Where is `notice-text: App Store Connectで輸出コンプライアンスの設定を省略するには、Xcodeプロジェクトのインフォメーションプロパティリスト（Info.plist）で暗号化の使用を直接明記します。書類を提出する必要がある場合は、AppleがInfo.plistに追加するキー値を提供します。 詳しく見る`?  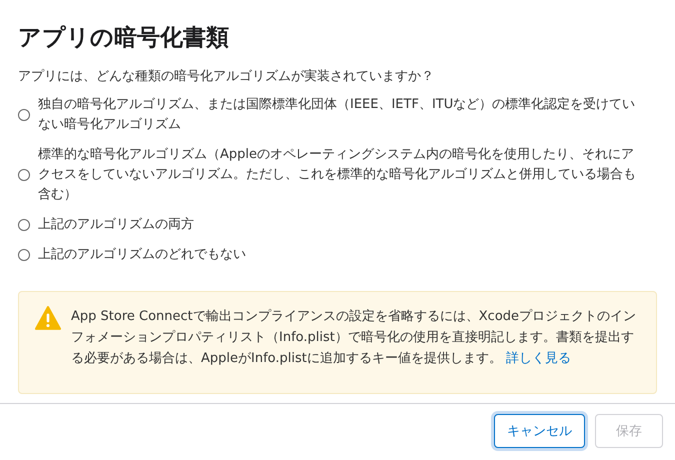 notice-text: App Store Connectで輸出コンプライアンスの設定を省略するには、Xcodeプロジェクトのインフォメーションプロパティリスト（Info.plist）で暗号化の使用を直接明記します。書類を提出する必要がある場合は、AppleがInfo.plistに追加するキー値を提供します。 詳しく見る is located at coordinates (354, 338).